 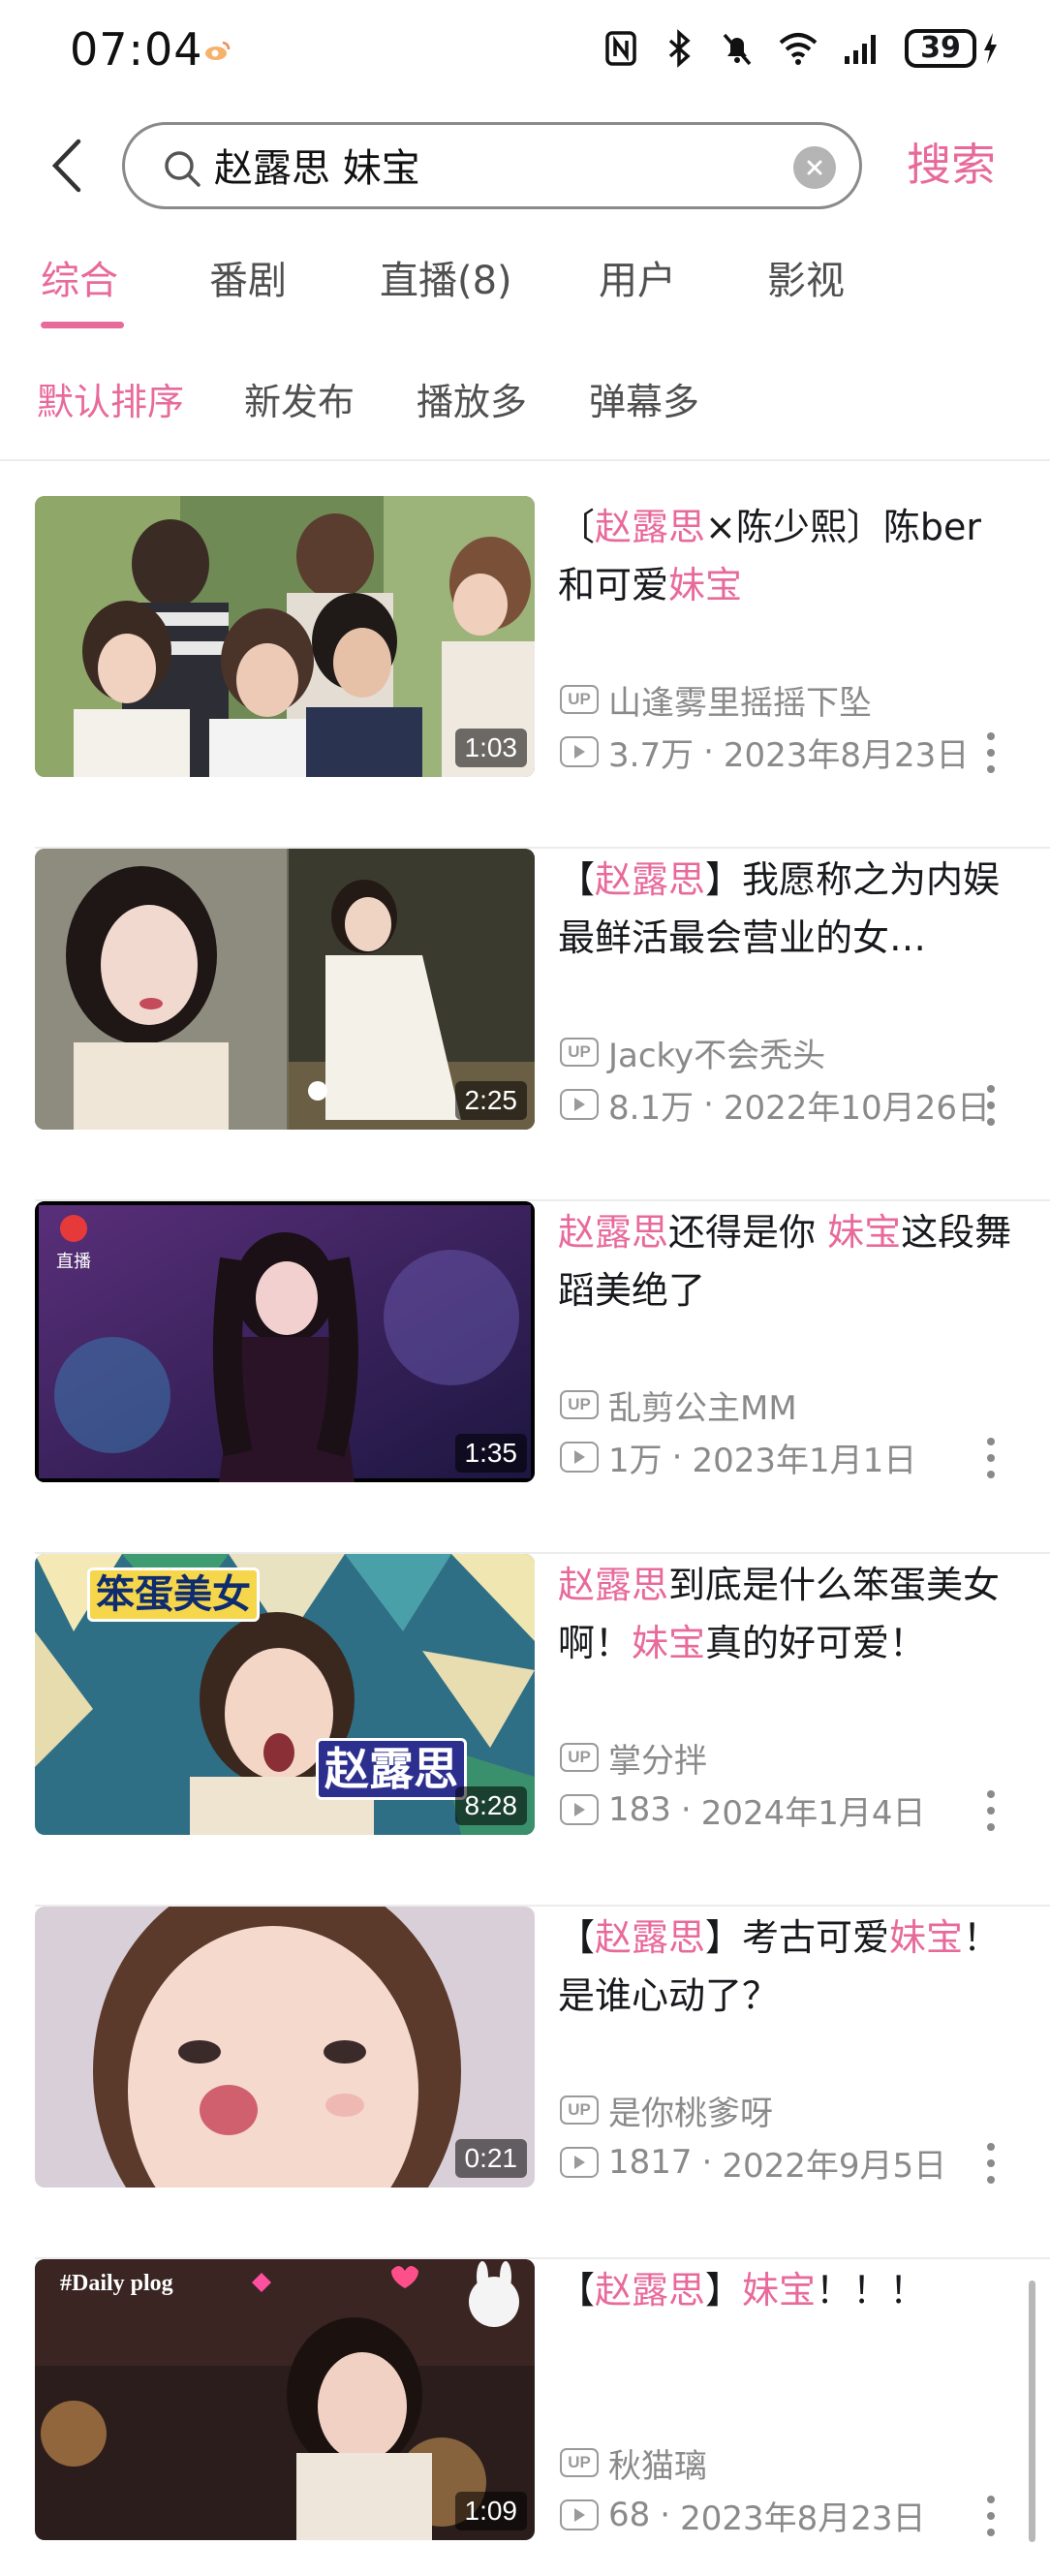 I want to click on video-title: 赵露思还得是你 妹宝这段舞蹈美绝了, so click(x=786, y=1261).